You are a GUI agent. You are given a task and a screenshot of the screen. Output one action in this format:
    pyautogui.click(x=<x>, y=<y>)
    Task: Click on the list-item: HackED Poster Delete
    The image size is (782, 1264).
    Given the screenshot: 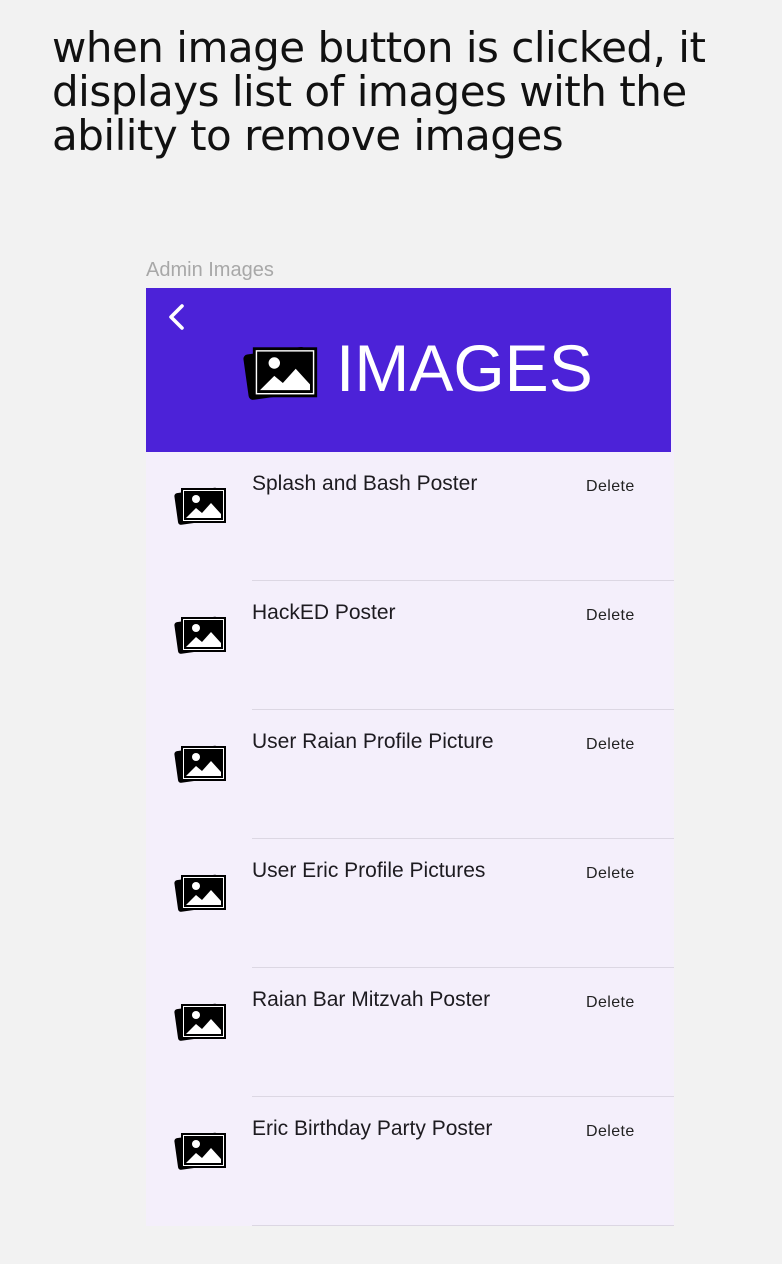 What is the action you would take?
    pyautogui.click(x=410, y=645)
    